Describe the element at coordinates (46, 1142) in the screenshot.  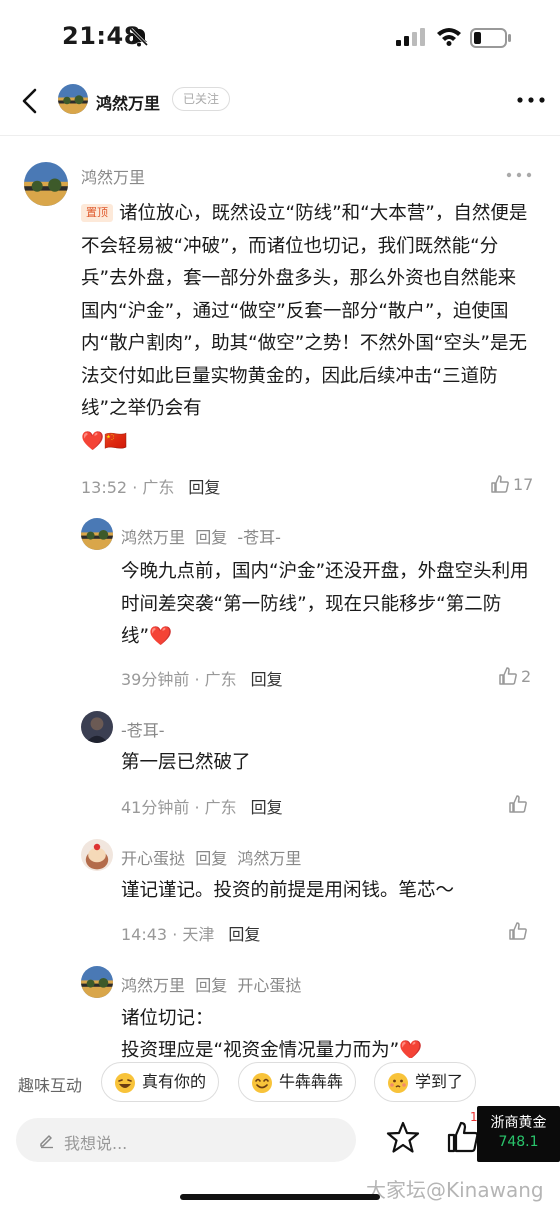
I see `pencil-icon` at that location.